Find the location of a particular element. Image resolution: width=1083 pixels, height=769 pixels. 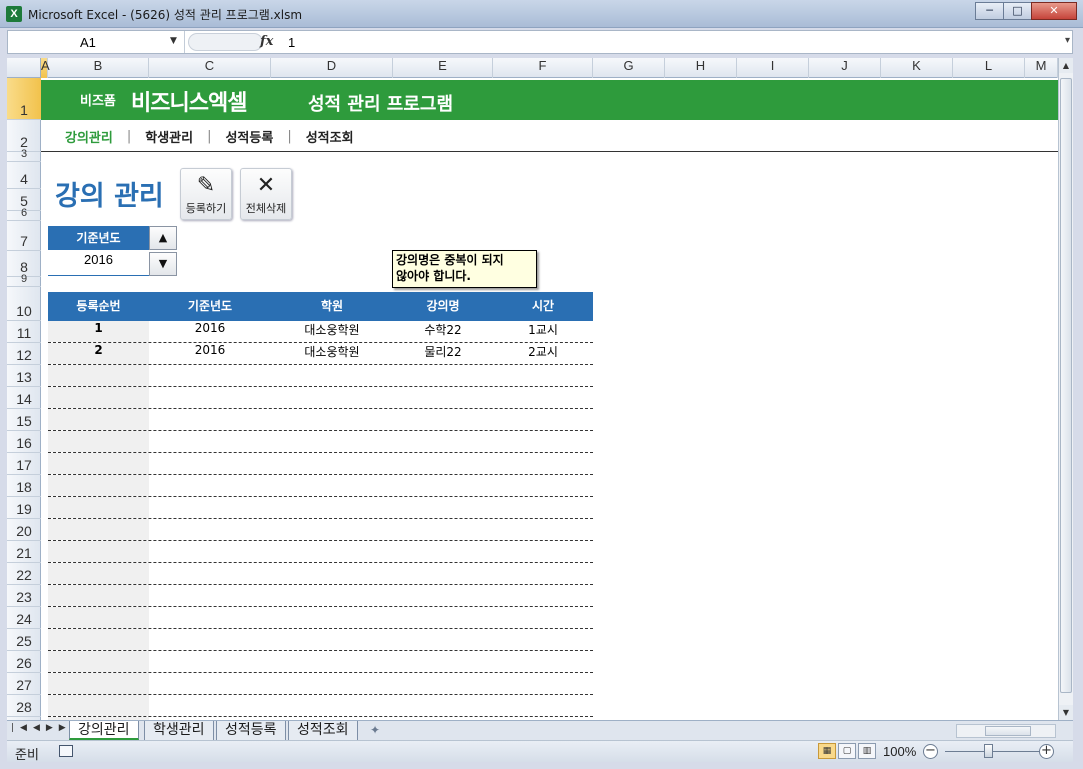

formula-splitter is located at coordinates (225, 42).